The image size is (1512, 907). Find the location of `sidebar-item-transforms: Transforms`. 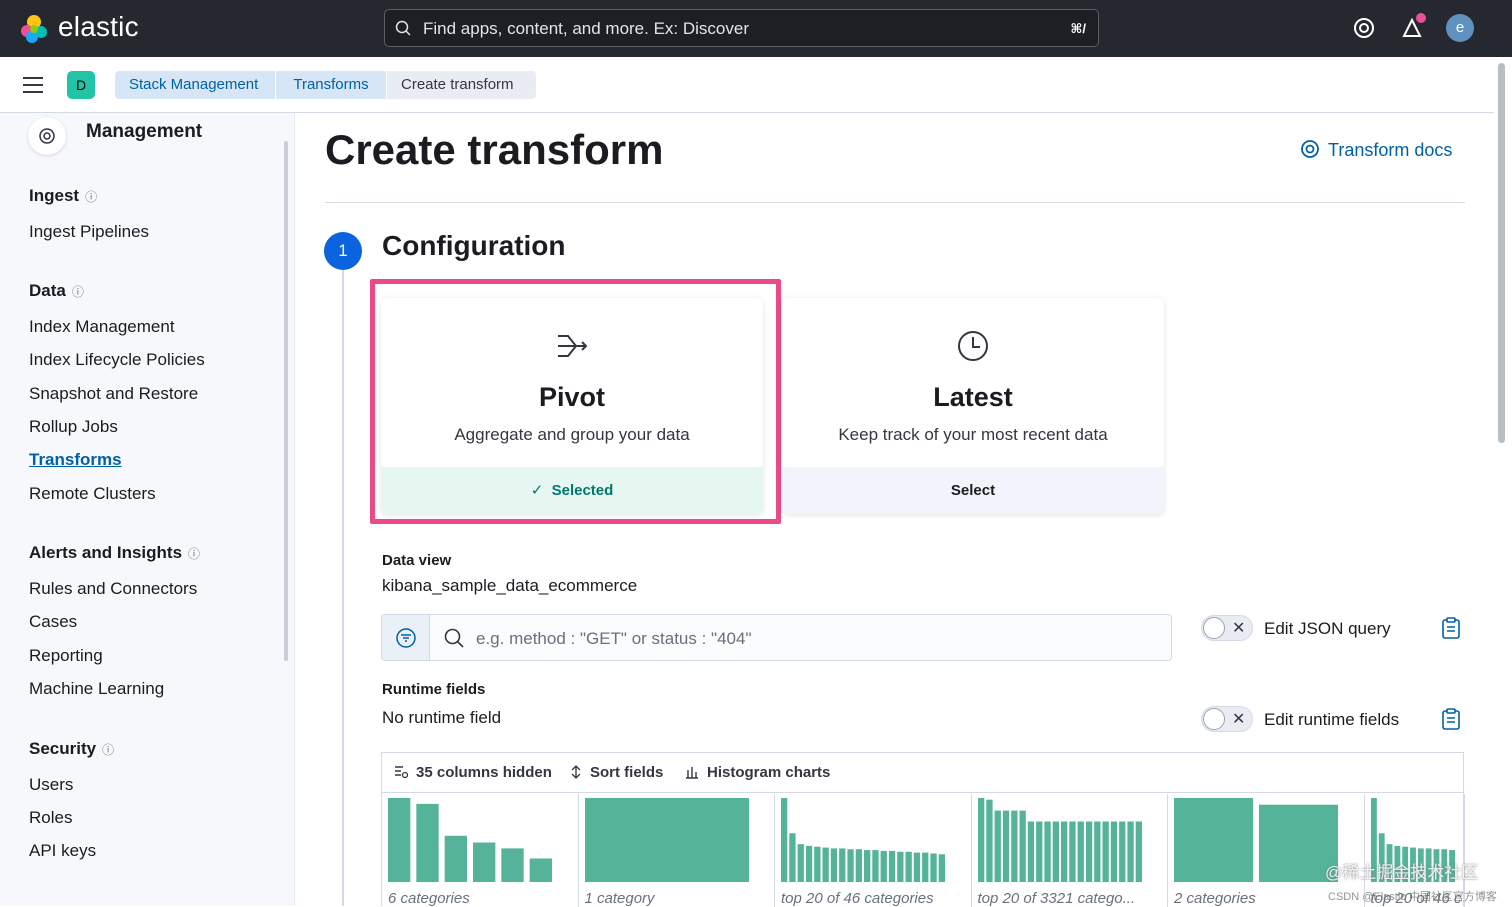

sidebar-item-transforms: Transforms is located at coordinates (75, 460).